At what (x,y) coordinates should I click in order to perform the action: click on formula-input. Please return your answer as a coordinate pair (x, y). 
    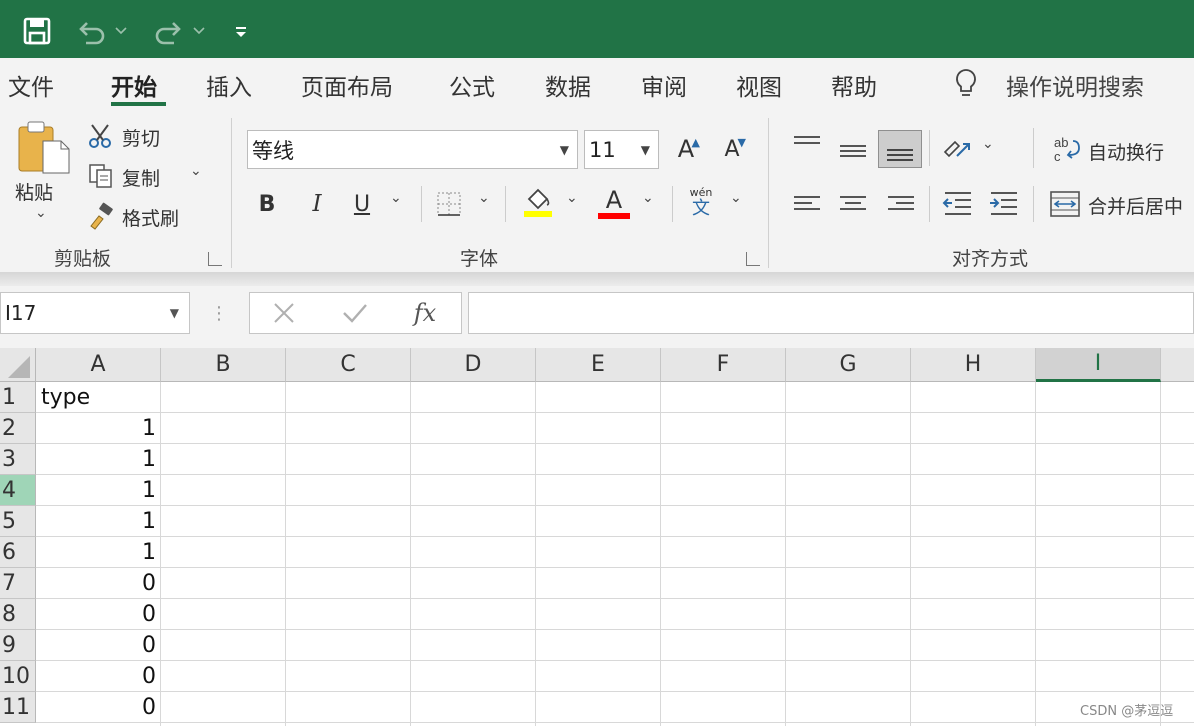
    Looking at the image, I should click on (831, 313).